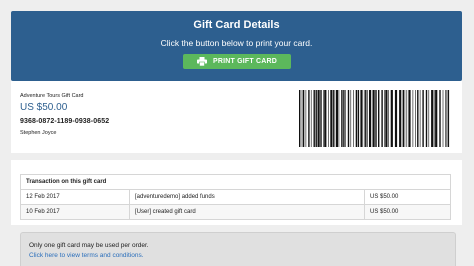 The width and height of the screenshot is (474, 266). I want to click on transaction-description: [adventuredemo] added funds, so click(247, 197).